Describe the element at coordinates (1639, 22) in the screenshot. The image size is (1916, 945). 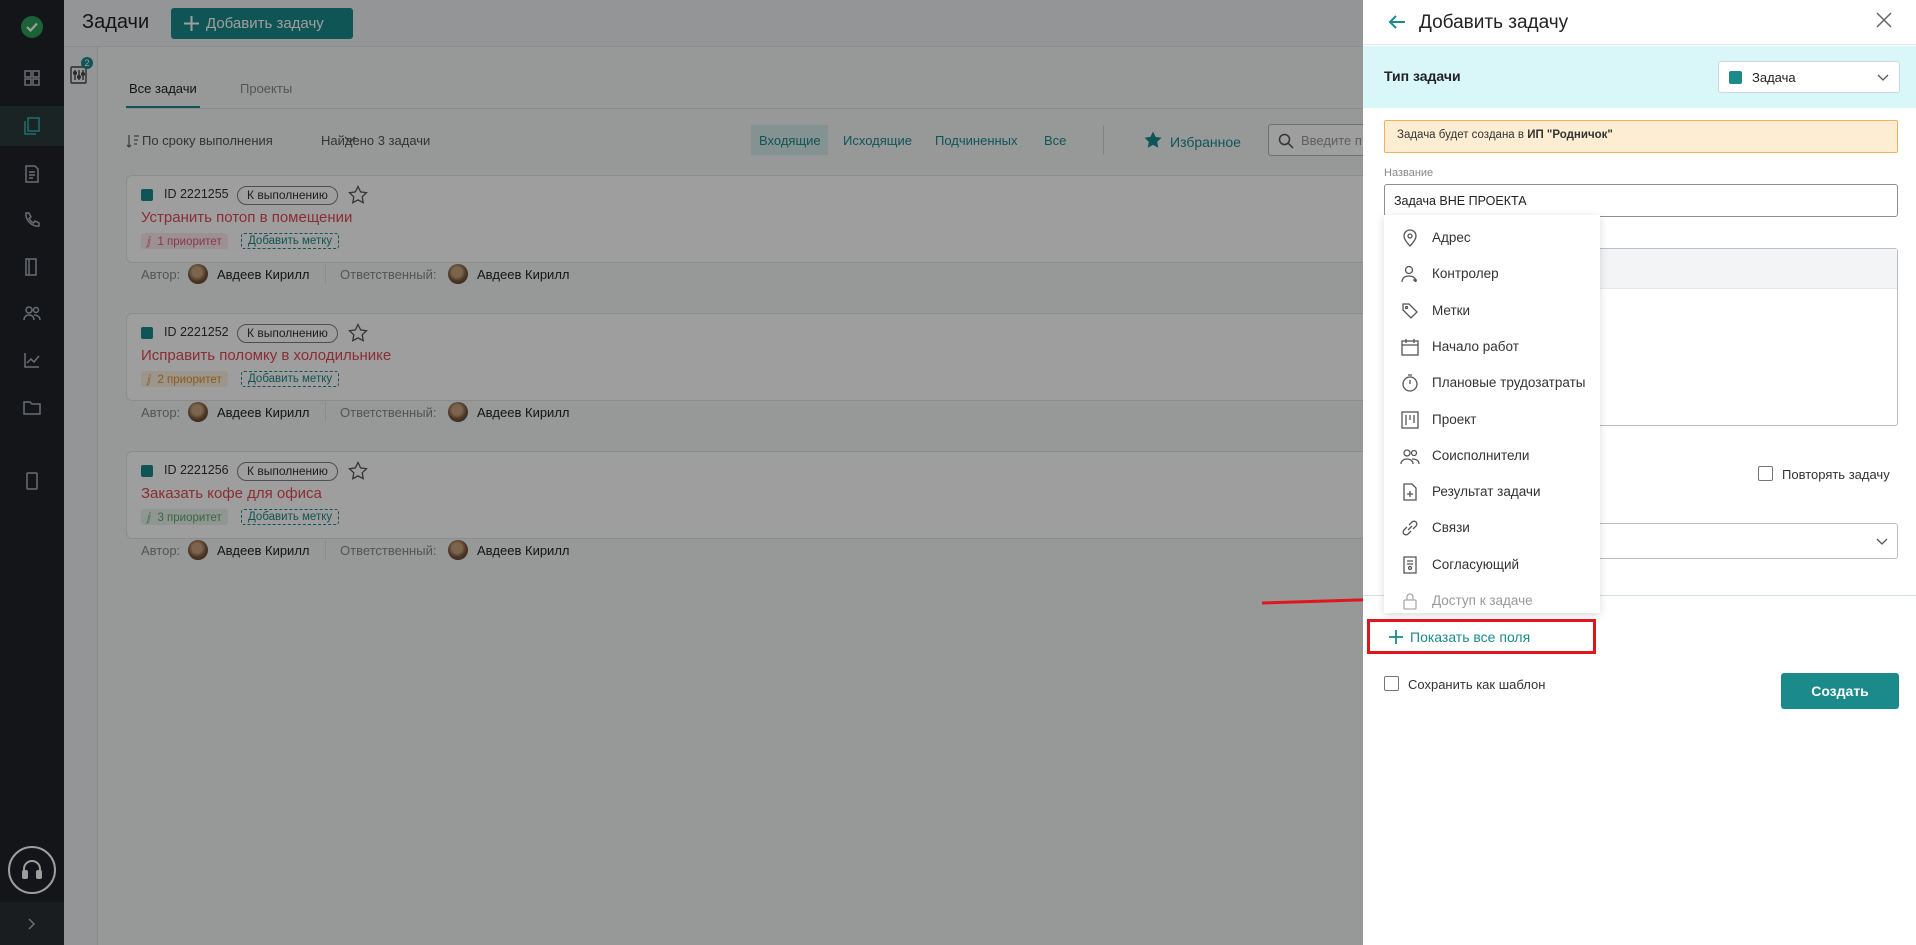
I see `panel-header: Добавить задачу` at that location.